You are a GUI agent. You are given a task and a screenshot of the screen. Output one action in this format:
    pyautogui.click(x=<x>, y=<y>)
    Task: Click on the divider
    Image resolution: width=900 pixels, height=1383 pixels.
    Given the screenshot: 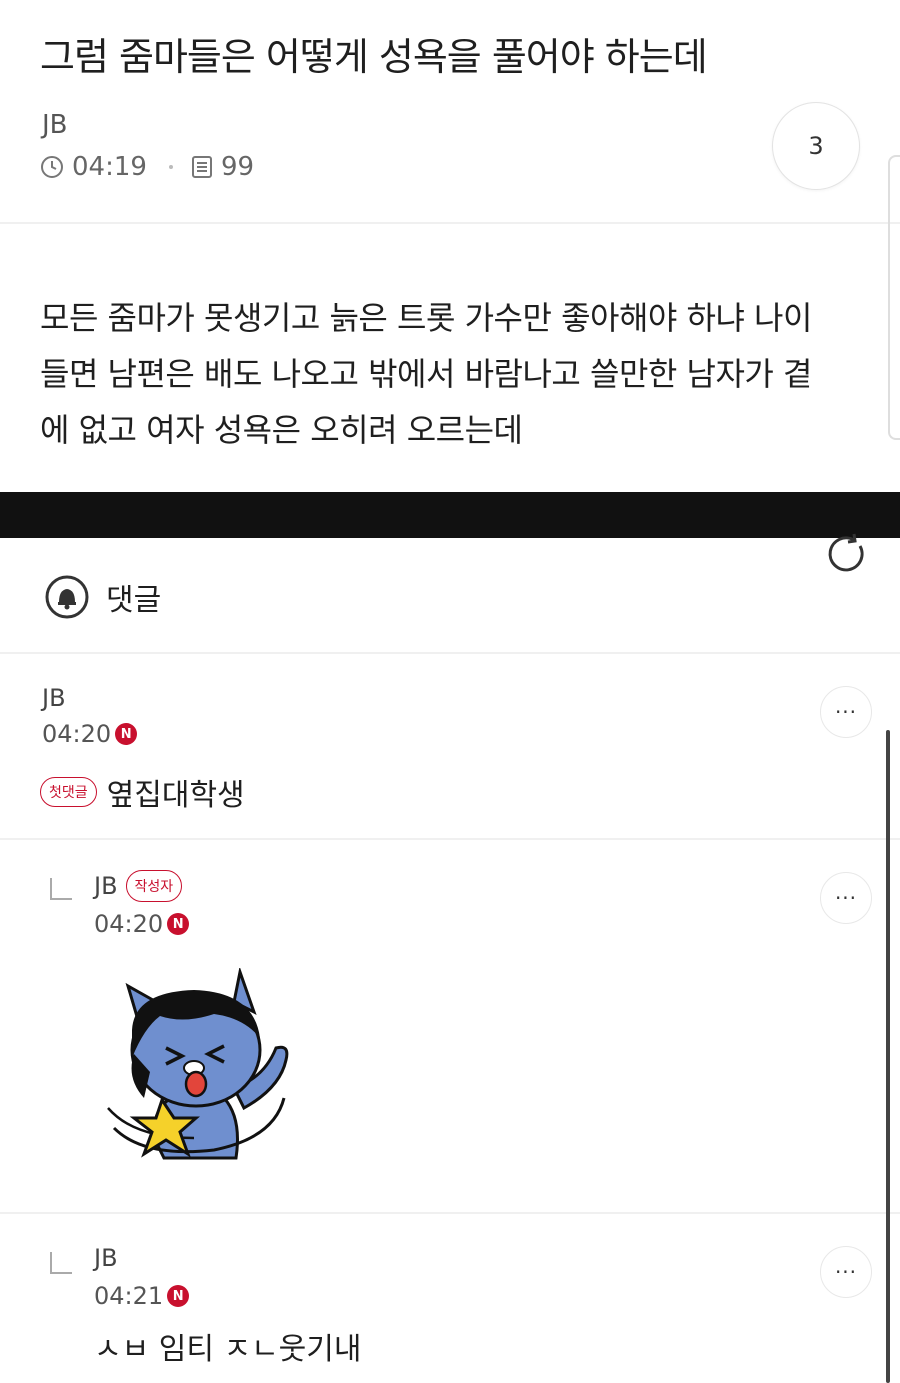 What is the action you would take?
    pyautogui.click(x=450, y=223)
    